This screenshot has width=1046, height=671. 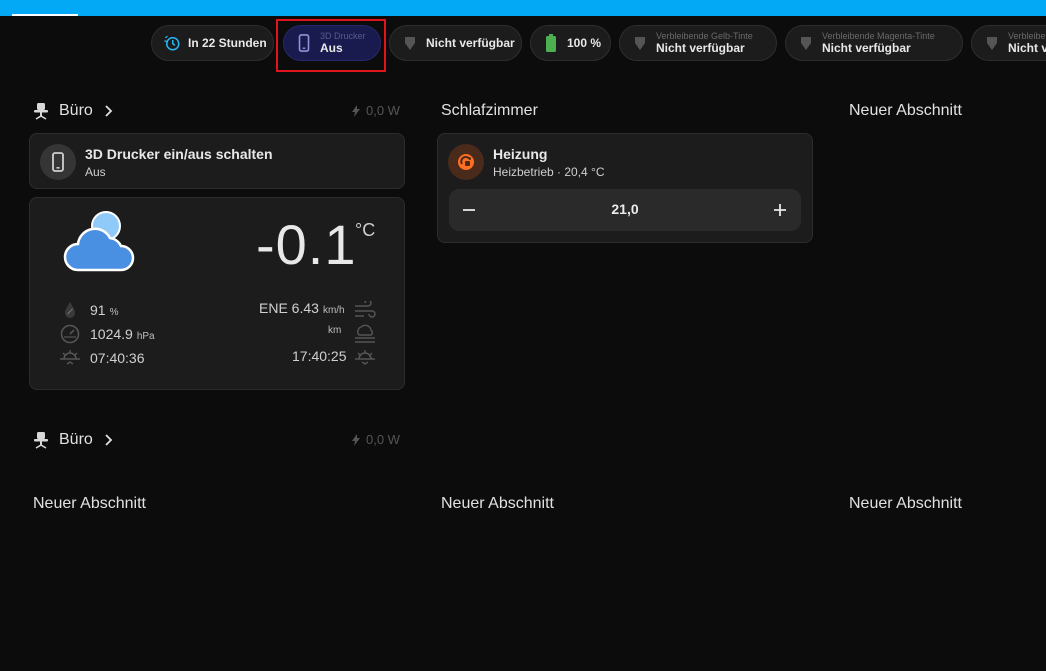 I want to click on sunrise-value: 07:40:36, so click(x=117, y=358).